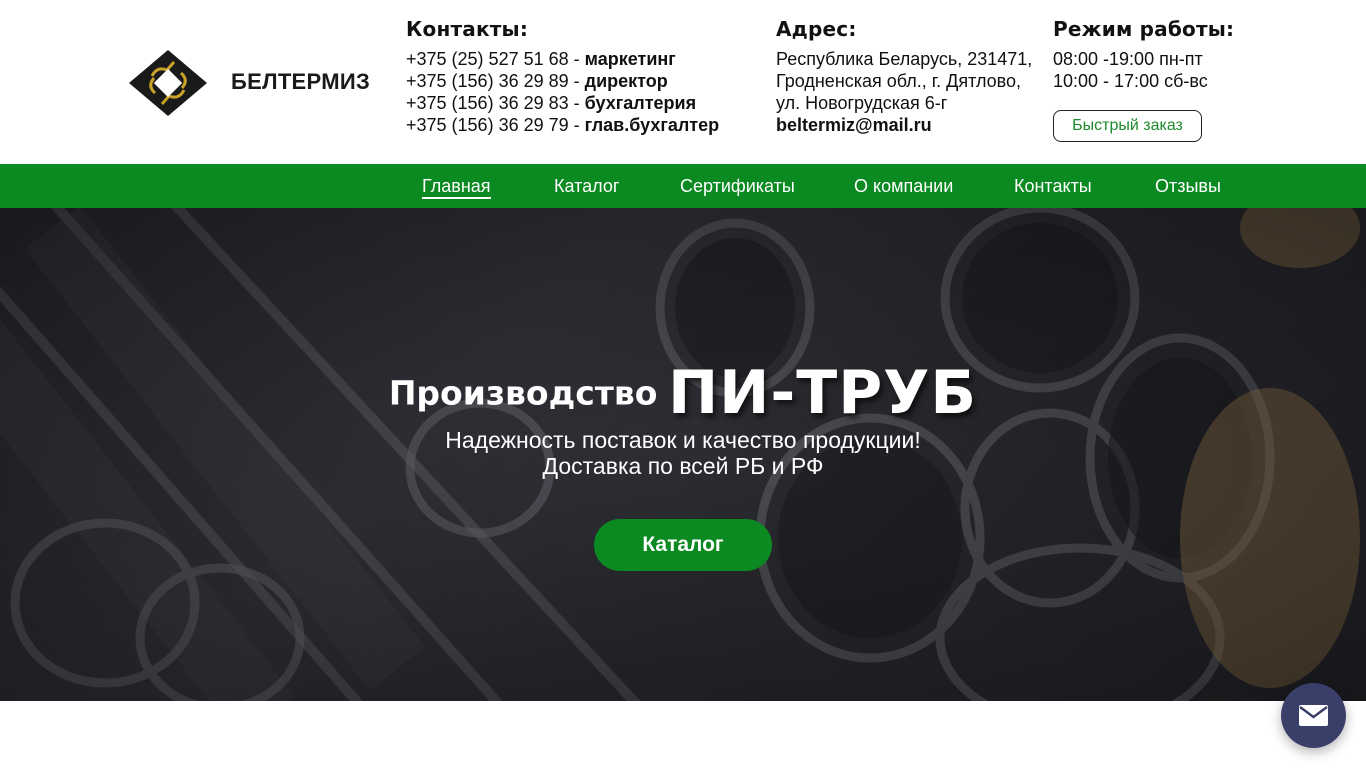 This screenshot has height=768, width=1366. What do you see at coordinates (1130, 81) in the screenshot?
I see `hours-line: 10:00 - 17:00 сб-вс` at bounding box center [1130, 81].